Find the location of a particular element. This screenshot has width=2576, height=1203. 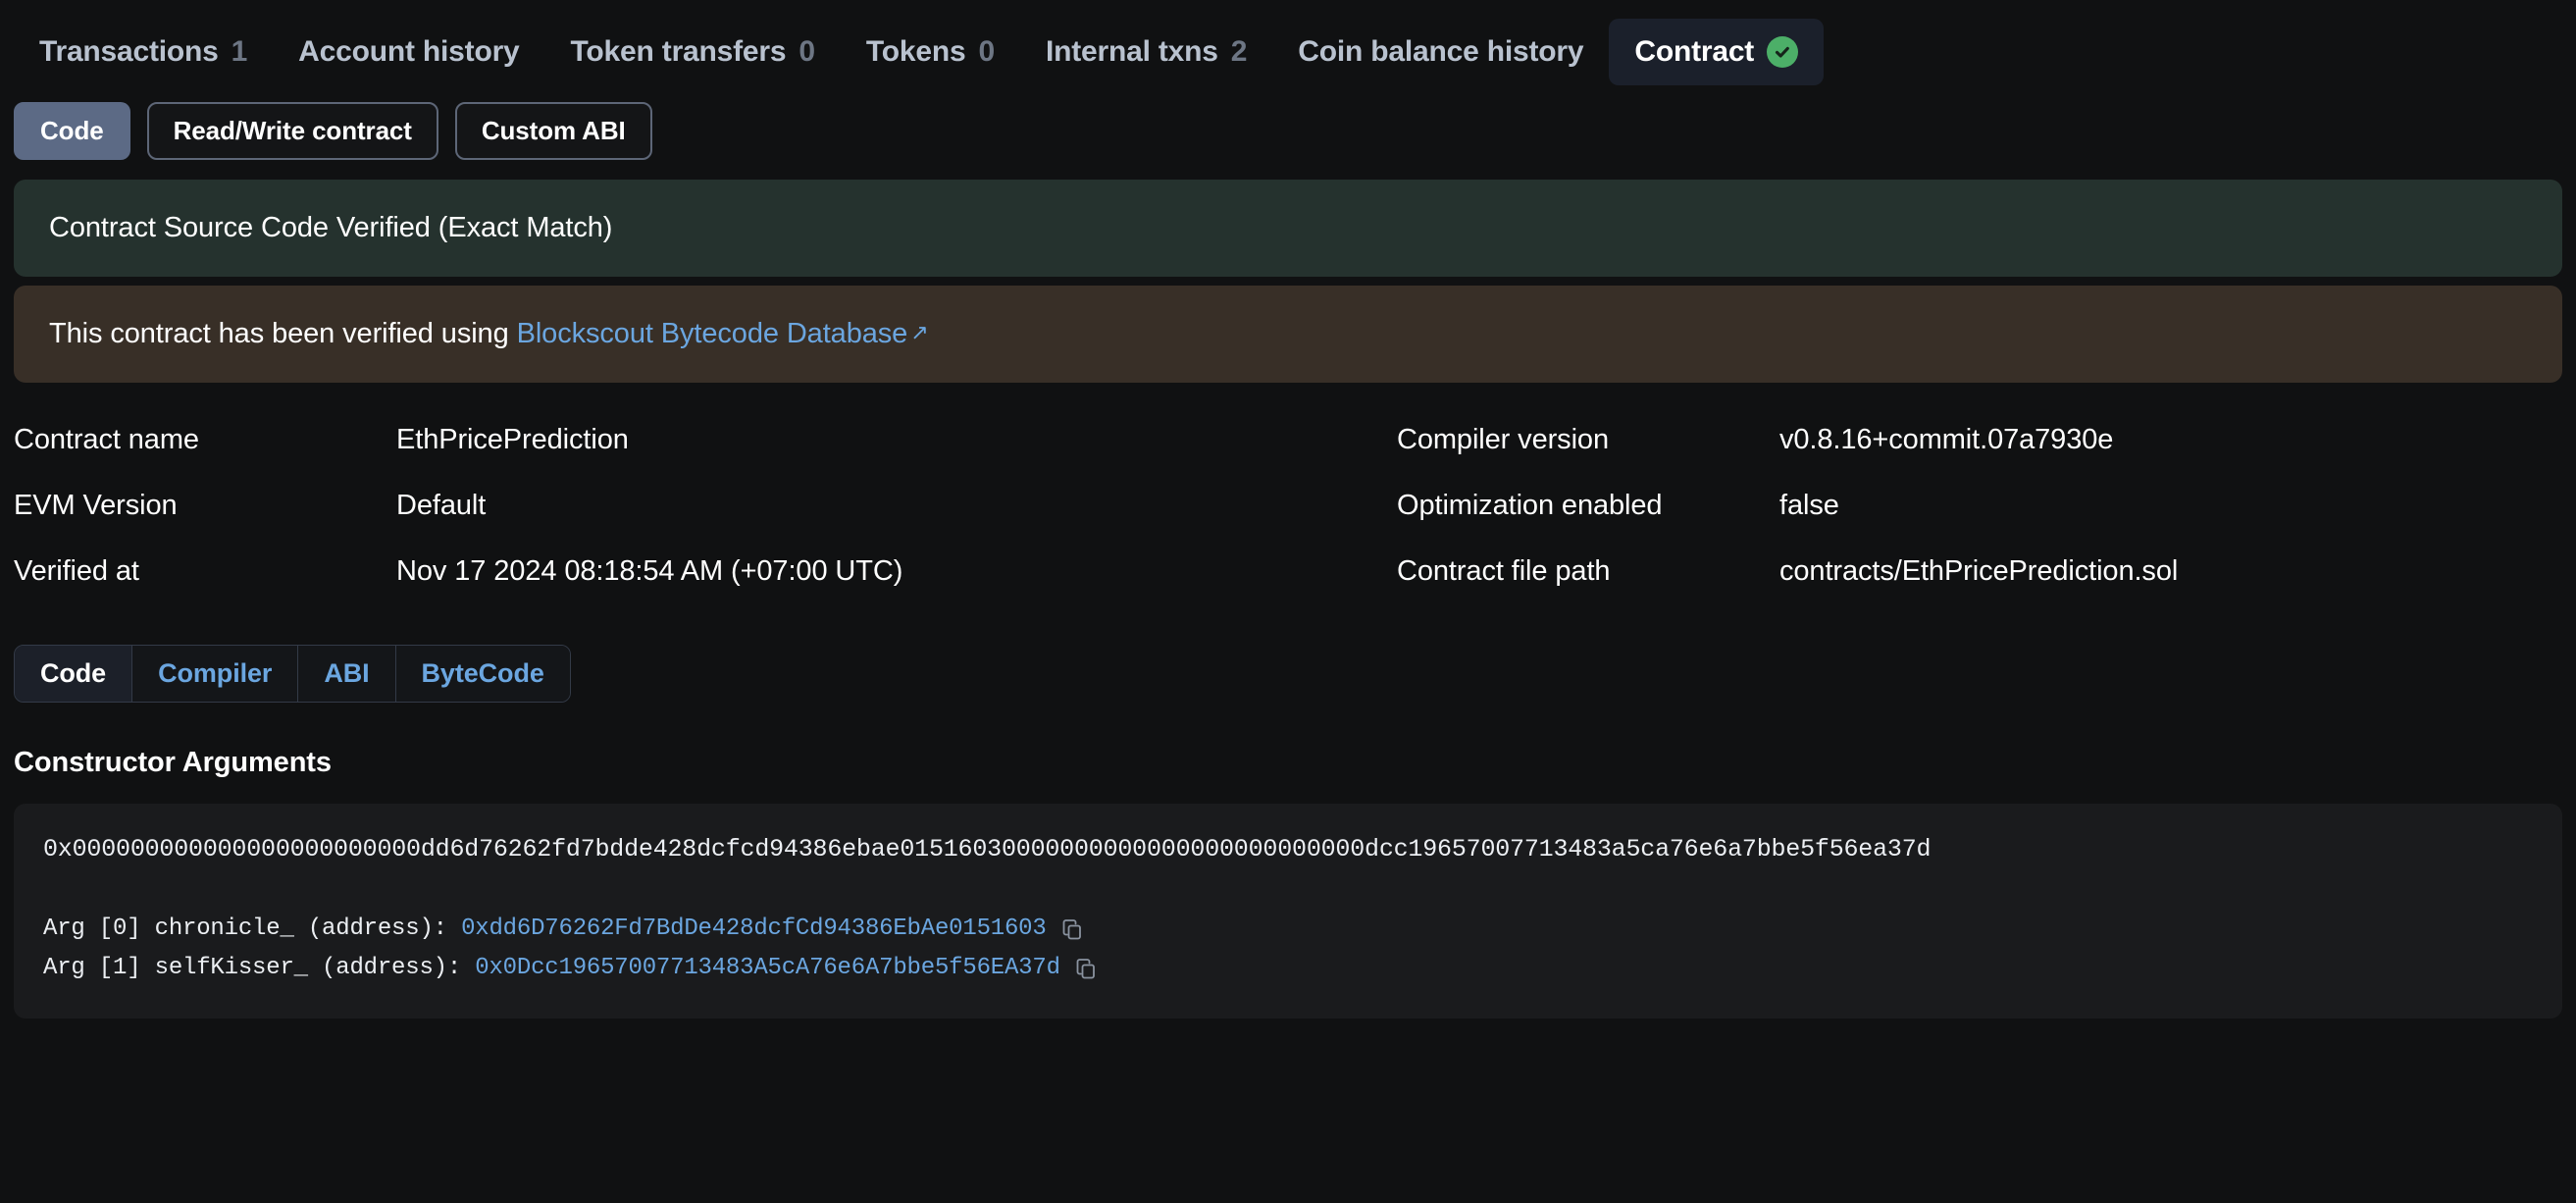

detail-value-evm-version: Default is located at coordinates (441, 505).